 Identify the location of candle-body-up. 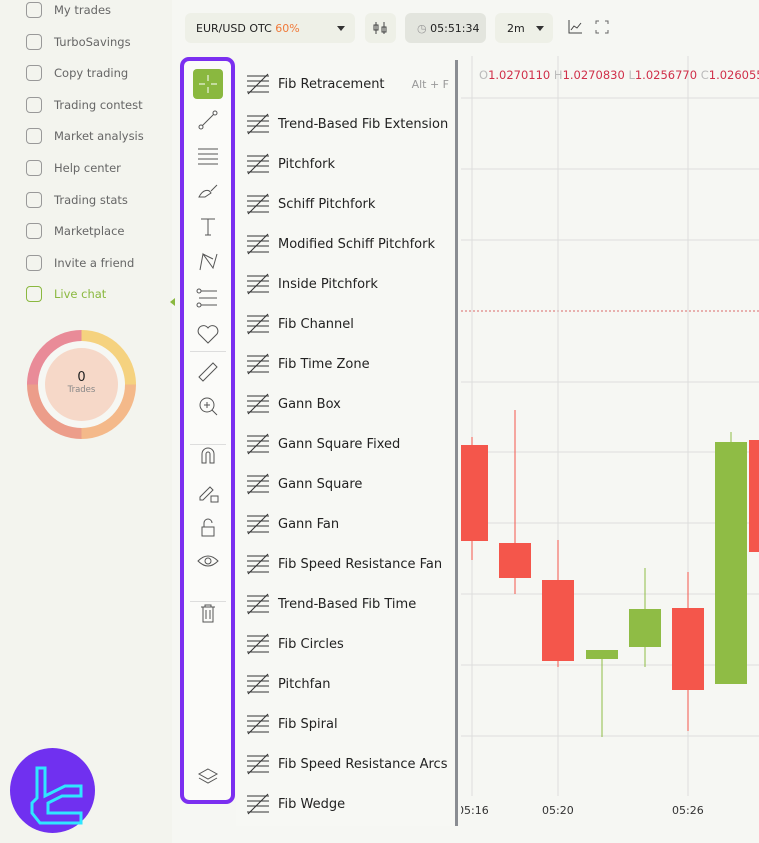
(645, 628).